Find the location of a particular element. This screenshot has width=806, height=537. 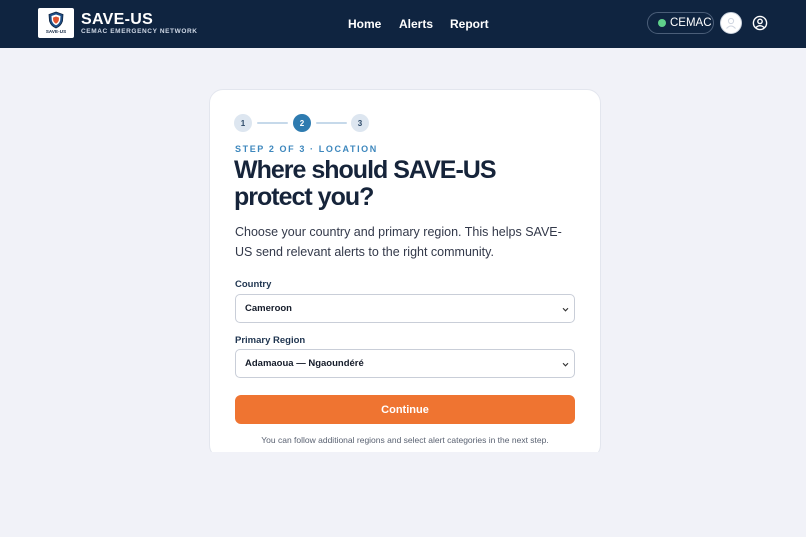

country-label: Country is located at coordinates (253, 284).